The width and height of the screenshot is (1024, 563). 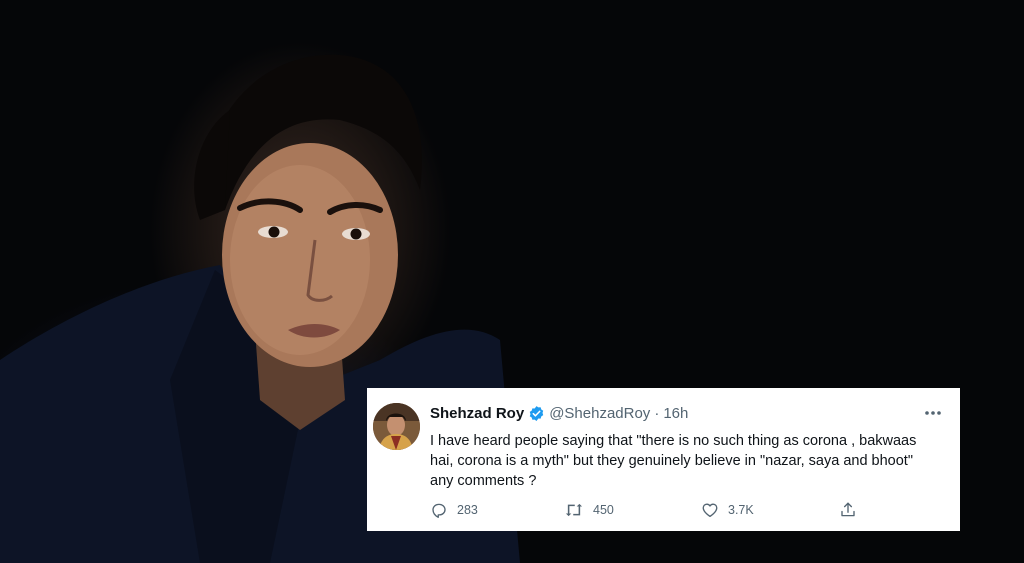 What do you see at coordinates (599, 413) in the screenshot?
I see `author-handle: @ShehzadRoy` at bounding box center [599, 413].